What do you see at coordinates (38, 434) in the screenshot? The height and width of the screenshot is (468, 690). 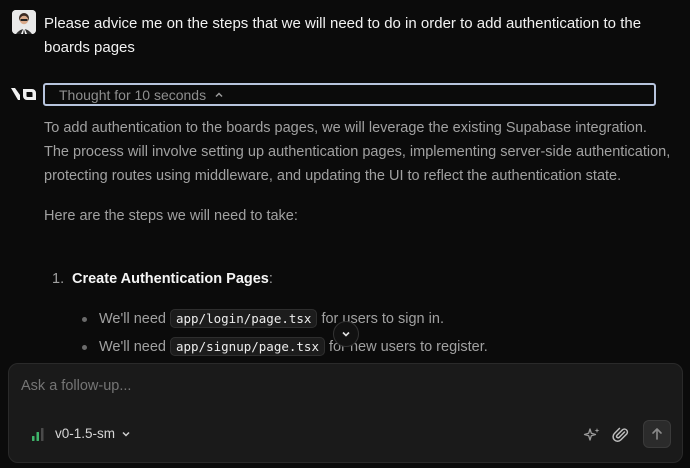 I see `signal-bars-icon` at bounding box center [38, 434].